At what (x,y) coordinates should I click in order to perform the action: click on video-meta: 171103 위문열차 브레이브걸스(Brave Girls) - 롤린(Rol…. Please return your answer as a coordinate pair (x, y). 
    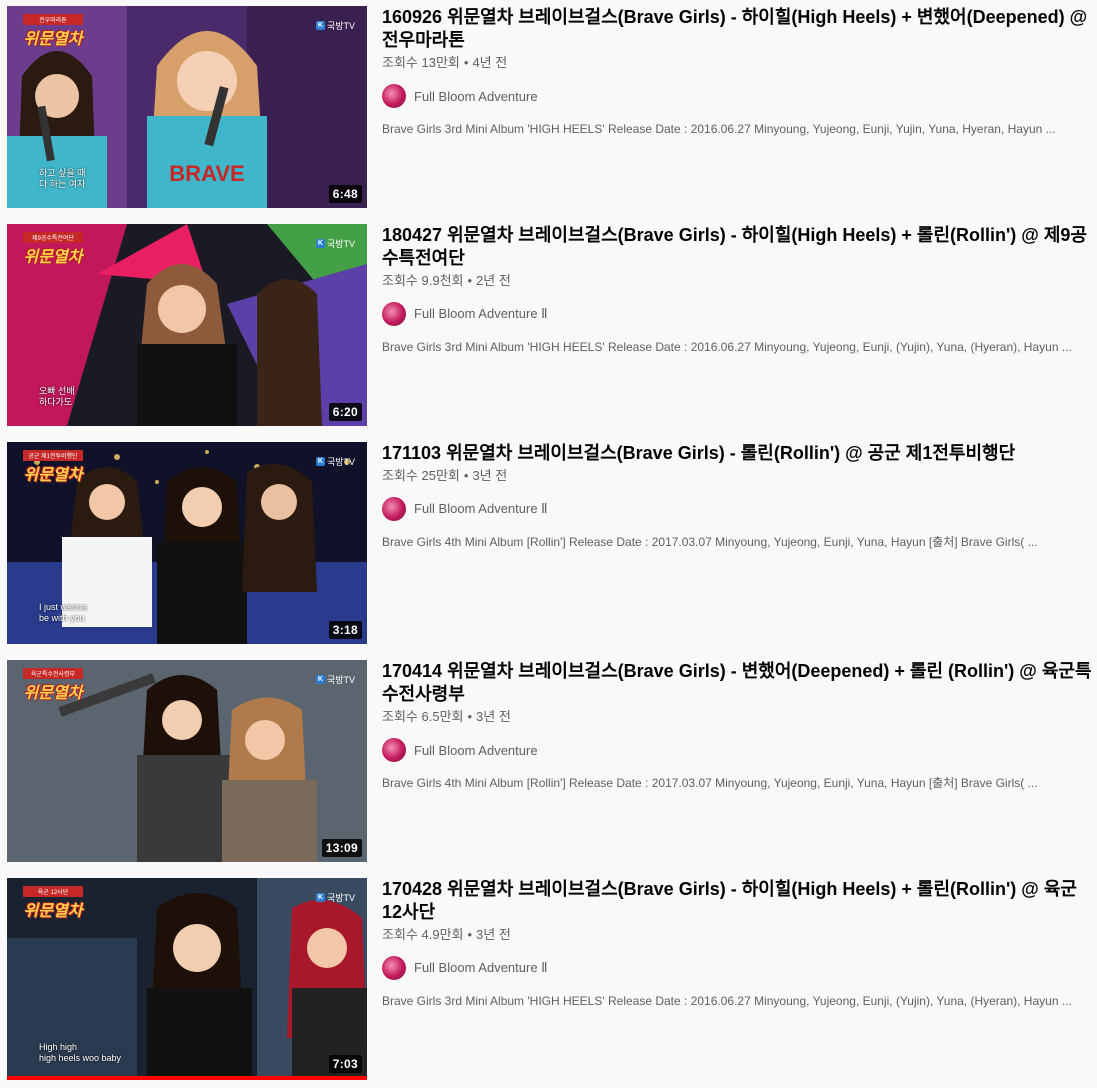
    Looking at the image, I should click on (737, 496).